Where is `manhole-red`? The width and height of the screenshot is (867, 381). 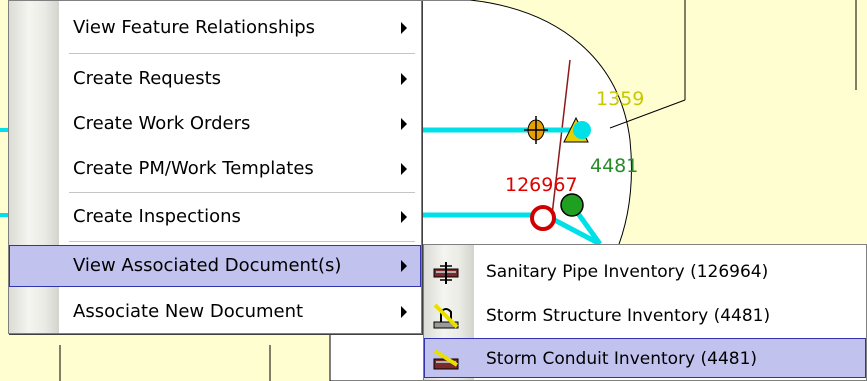 manhole-red is located at coordinates (543, 218).